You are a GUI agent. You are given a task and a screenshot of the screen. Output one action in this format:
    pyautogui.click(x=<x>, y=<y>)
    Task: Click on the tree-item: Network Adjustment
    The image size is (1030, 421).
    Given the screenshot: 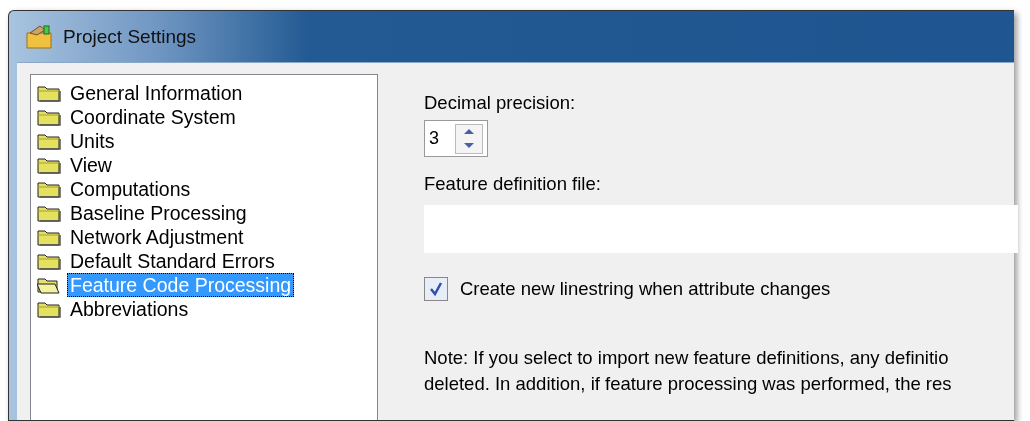 What is the action you would take?
    pyautogui.click(x=157, y=237)
    